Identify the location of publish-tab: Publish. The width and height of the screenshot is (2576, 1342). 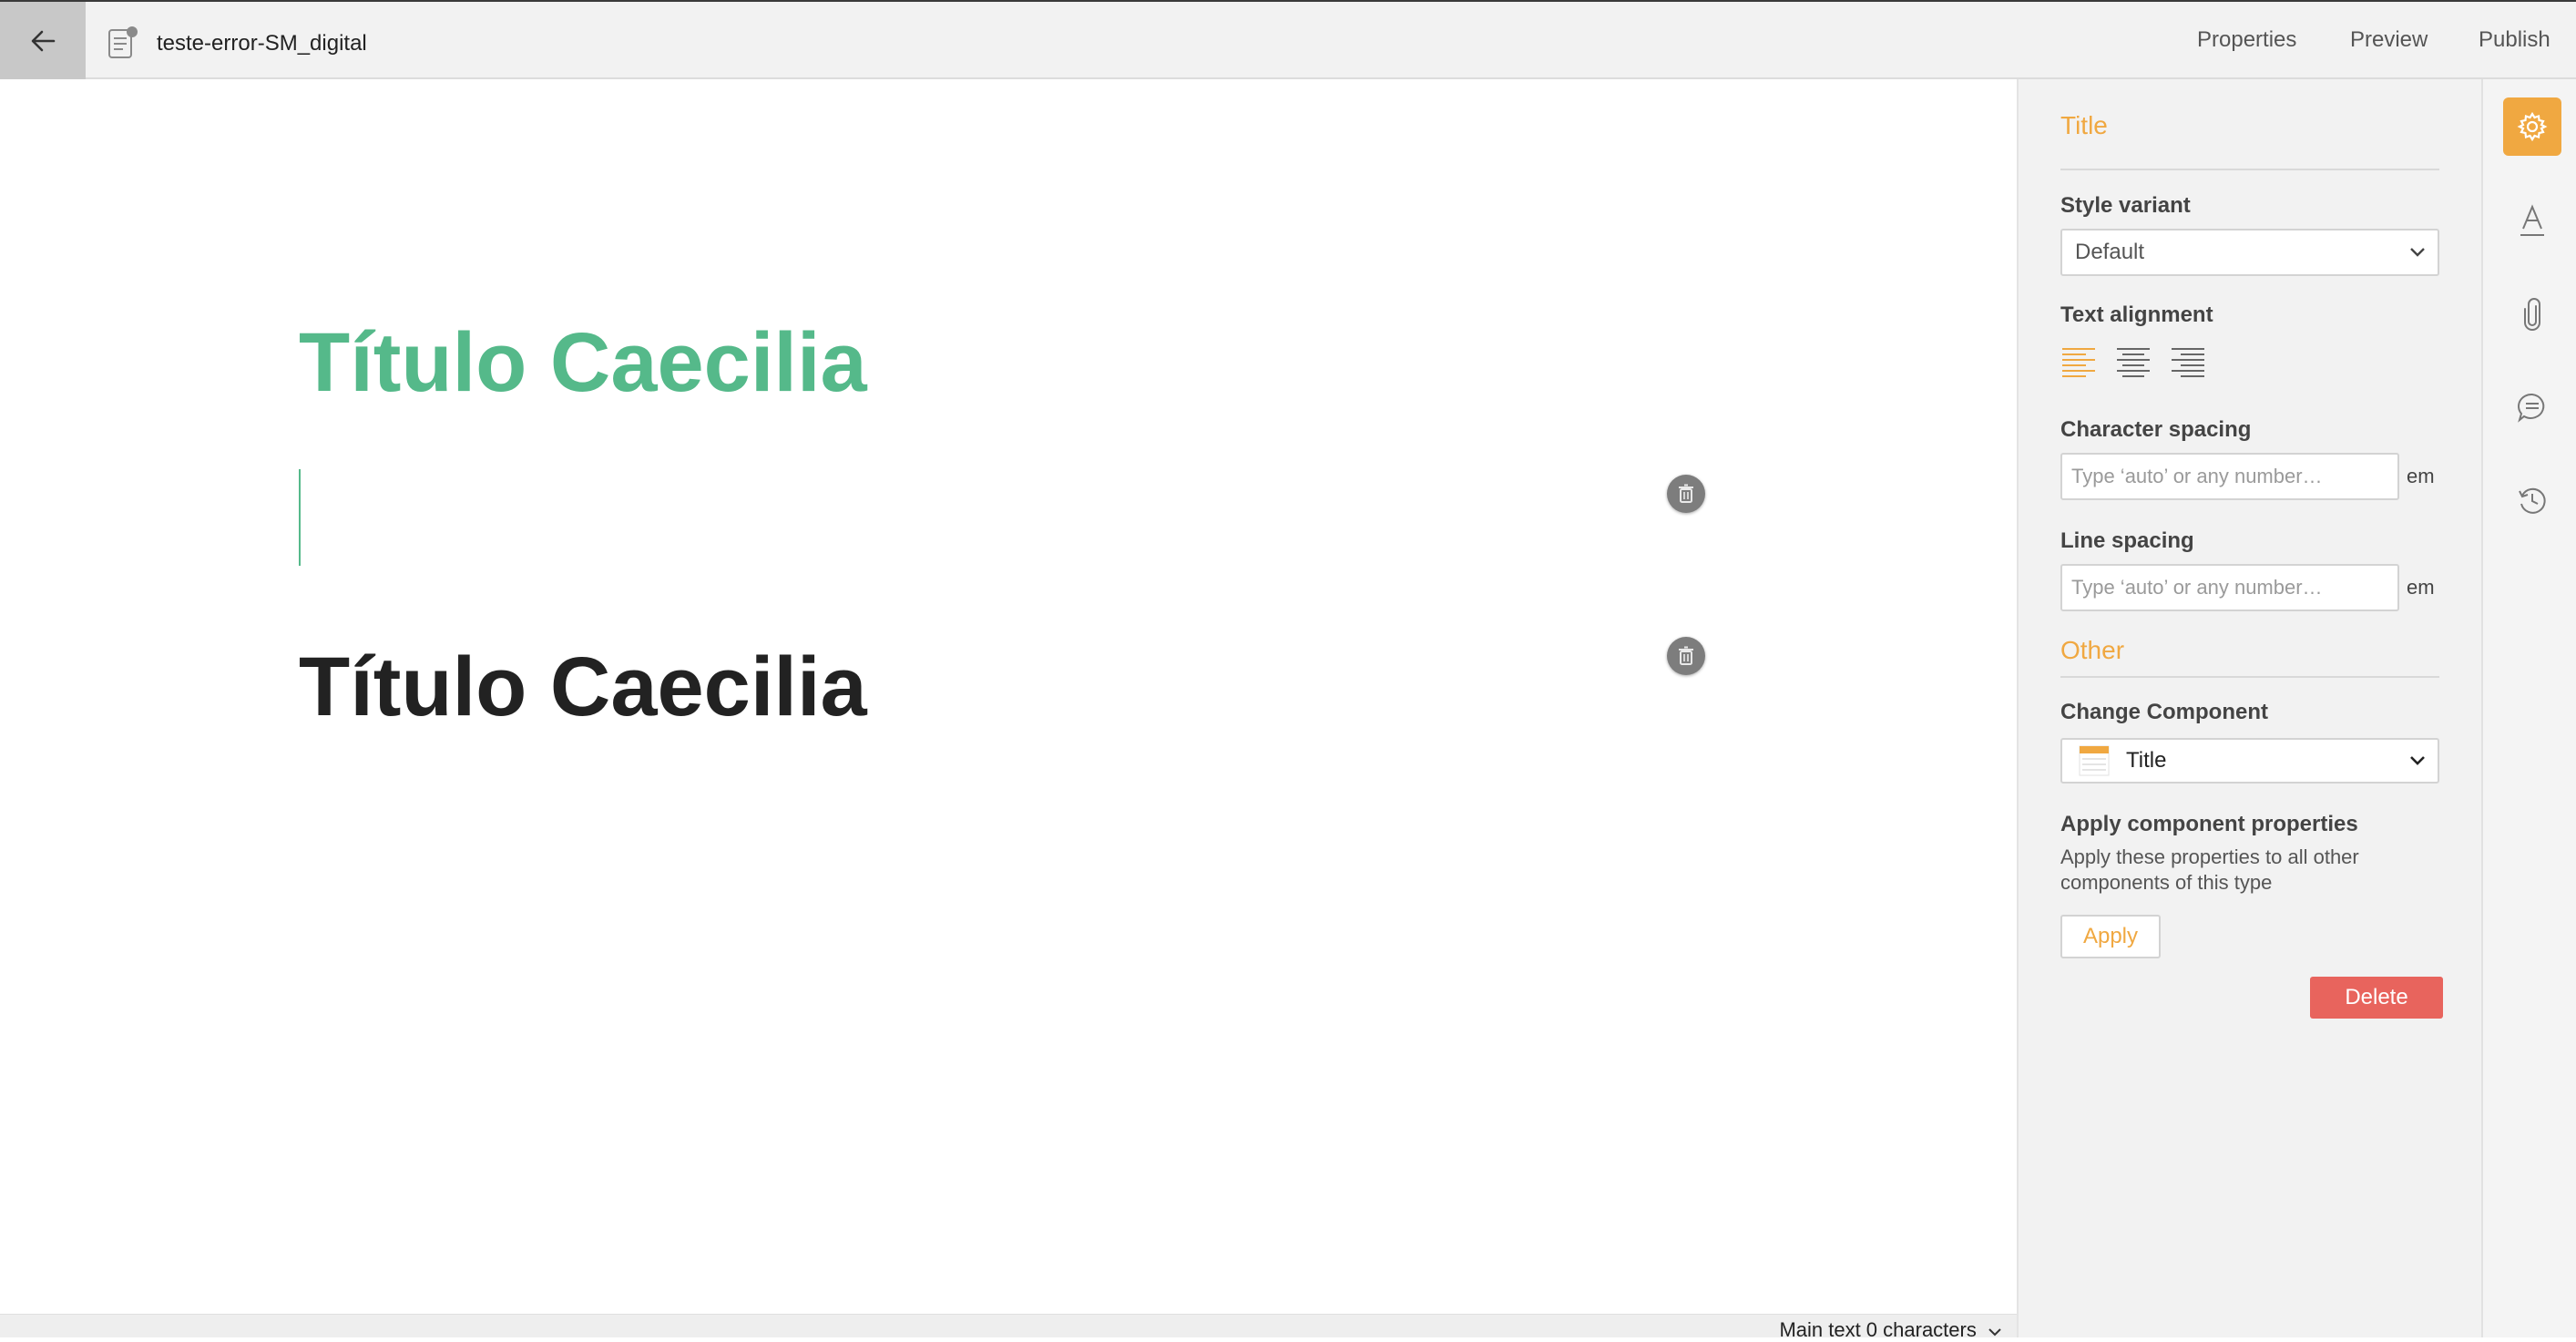
(2514, 40).